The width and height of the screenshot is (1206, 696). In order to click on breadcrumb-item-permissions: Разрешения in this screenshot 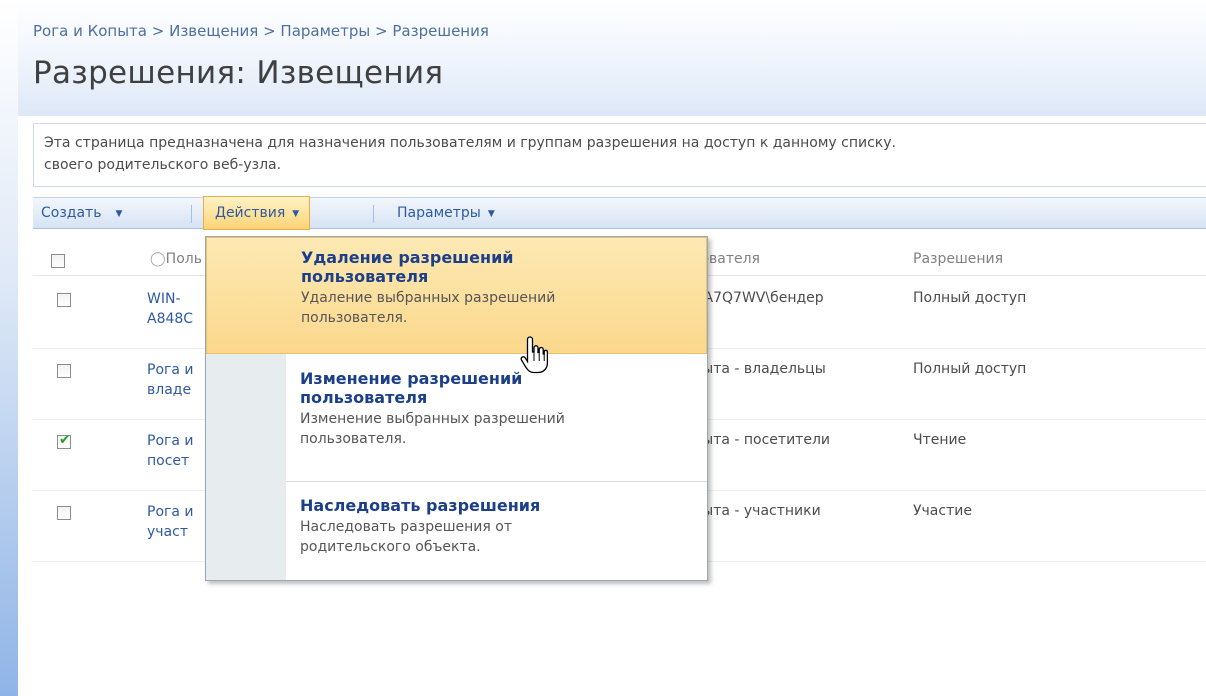, I will do `click(440, 31)`.